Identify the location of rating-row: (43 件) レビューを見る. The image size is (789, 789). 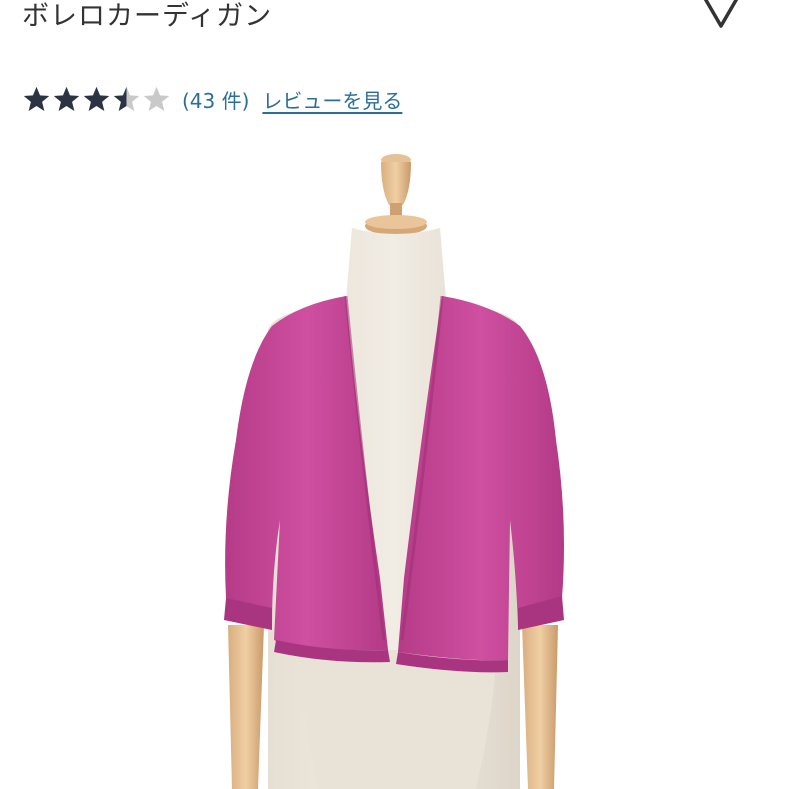
(212, 99).